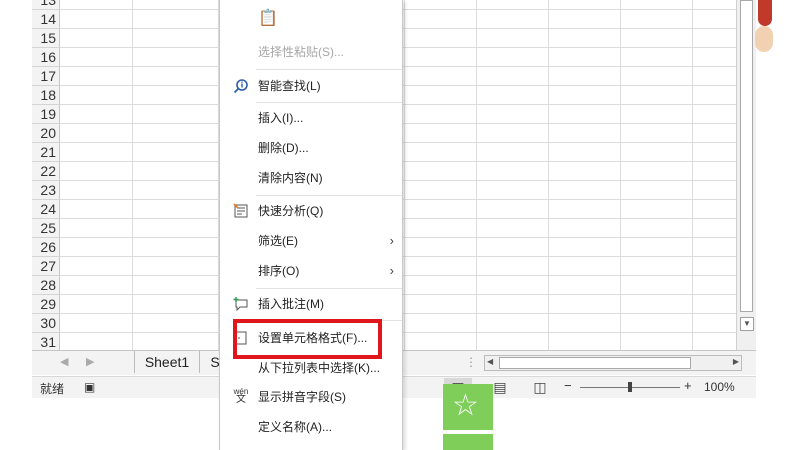 This screenshot has width=800, height=450. I want to click on vertical-scrollbar: ▼, so click(746, 175).